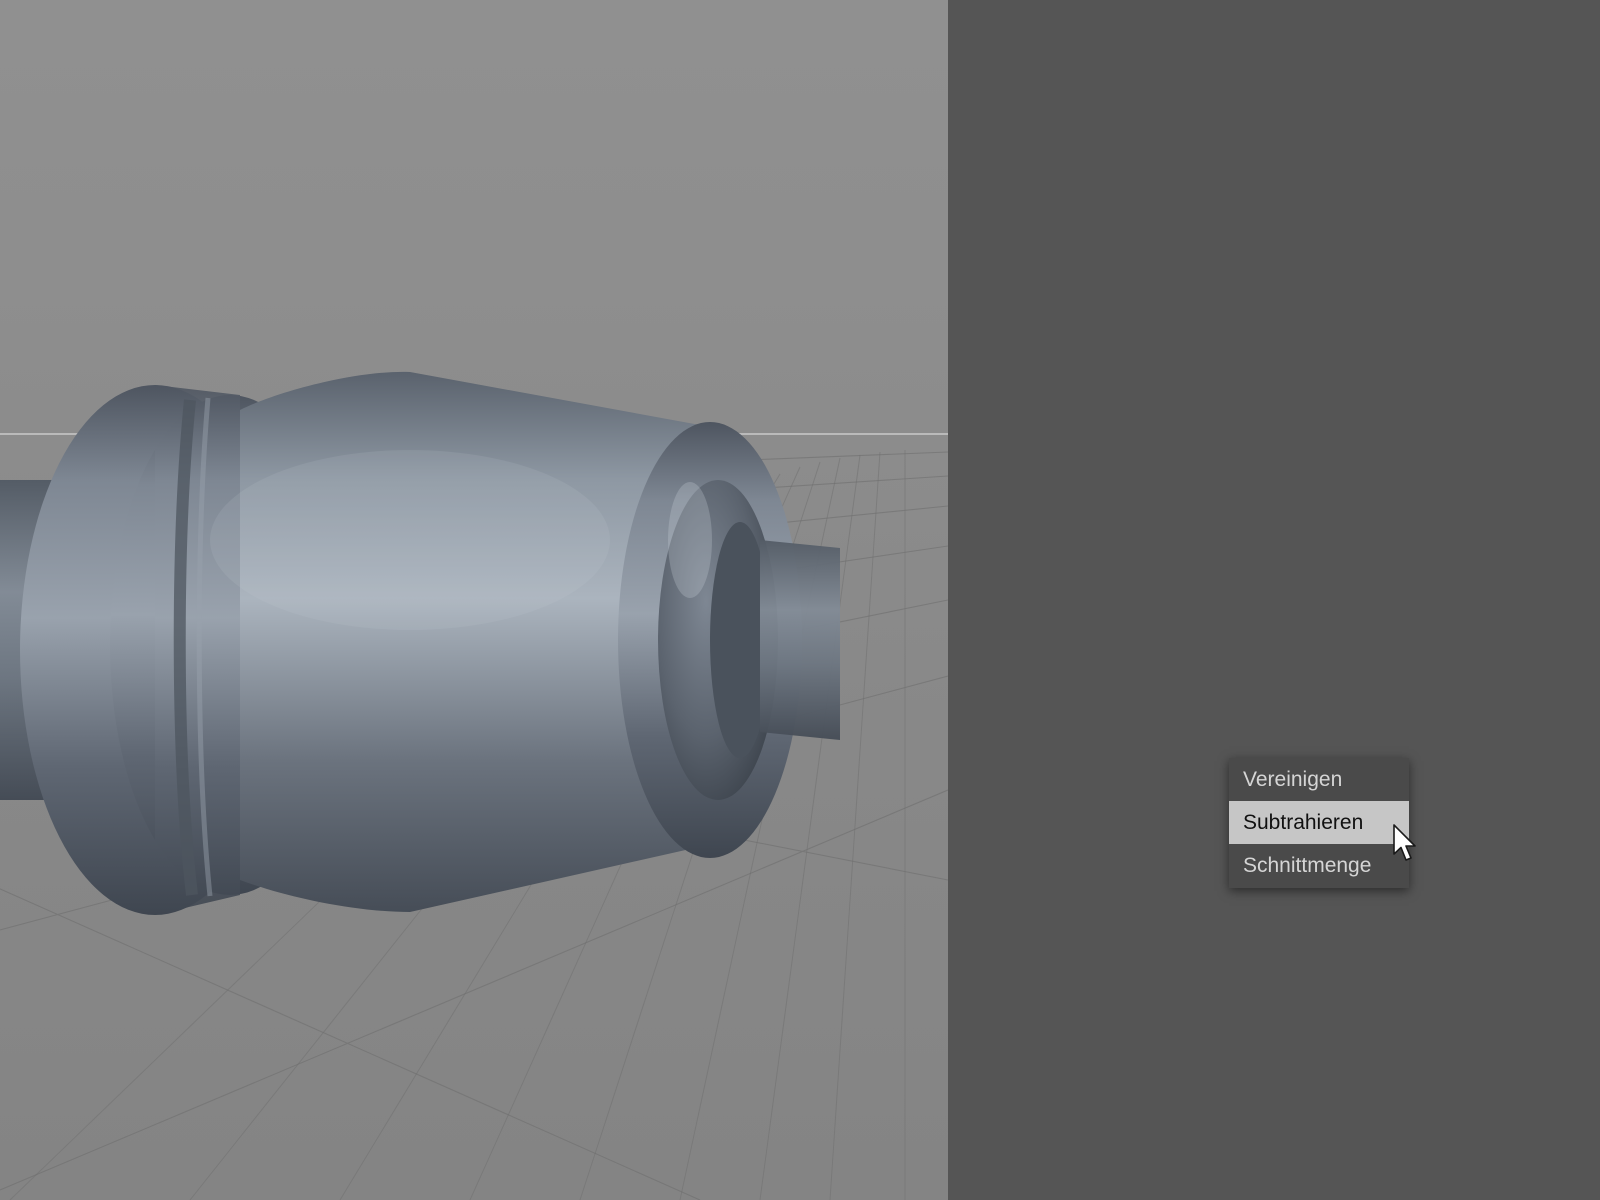 This screenshot has width=1600, height=1200. What do you see at coordinates (1404, 842) in the screenshot?
I see `mouse-cursor` at bounding box center [1404, 842].